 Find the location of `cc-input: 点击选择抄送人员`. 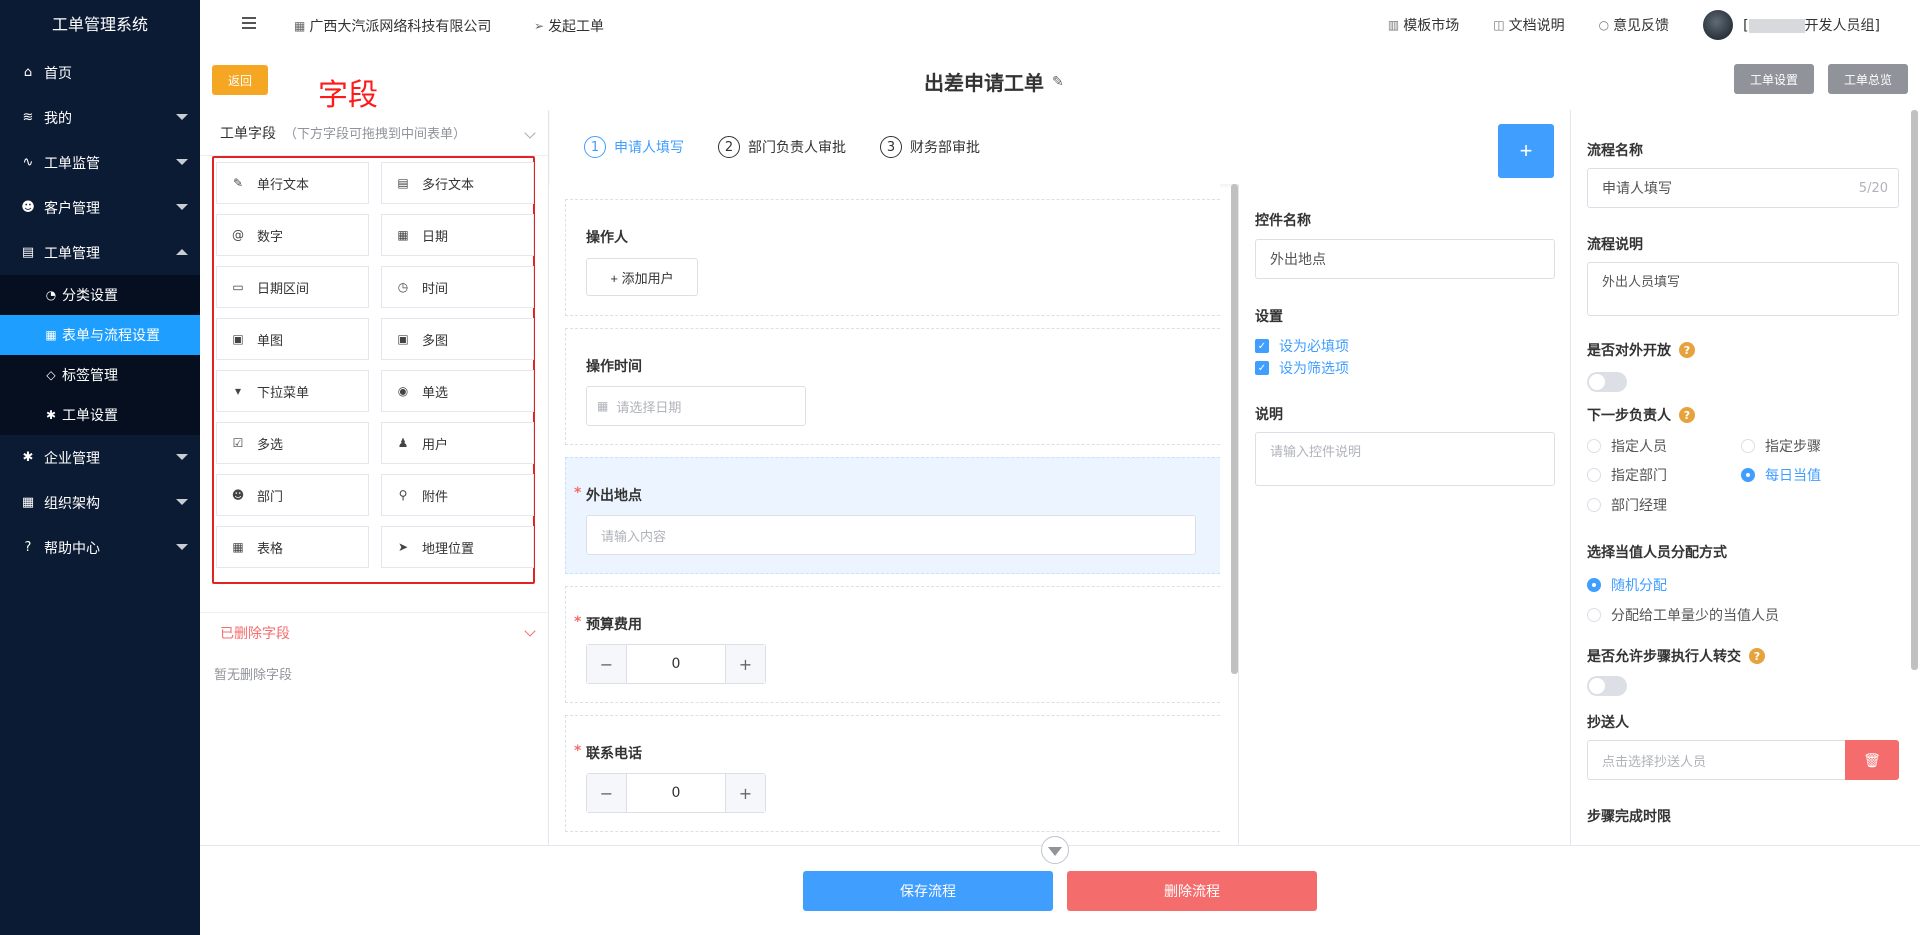

cc-input: 点击选择抄送人员 is located at coordinates (1716, 760).